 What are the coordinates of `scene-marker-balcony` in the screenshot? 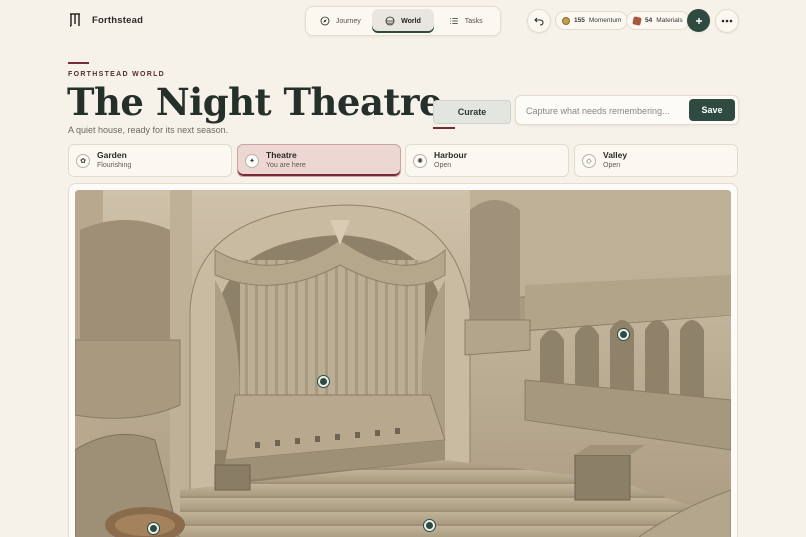 It's located at (623, 334).